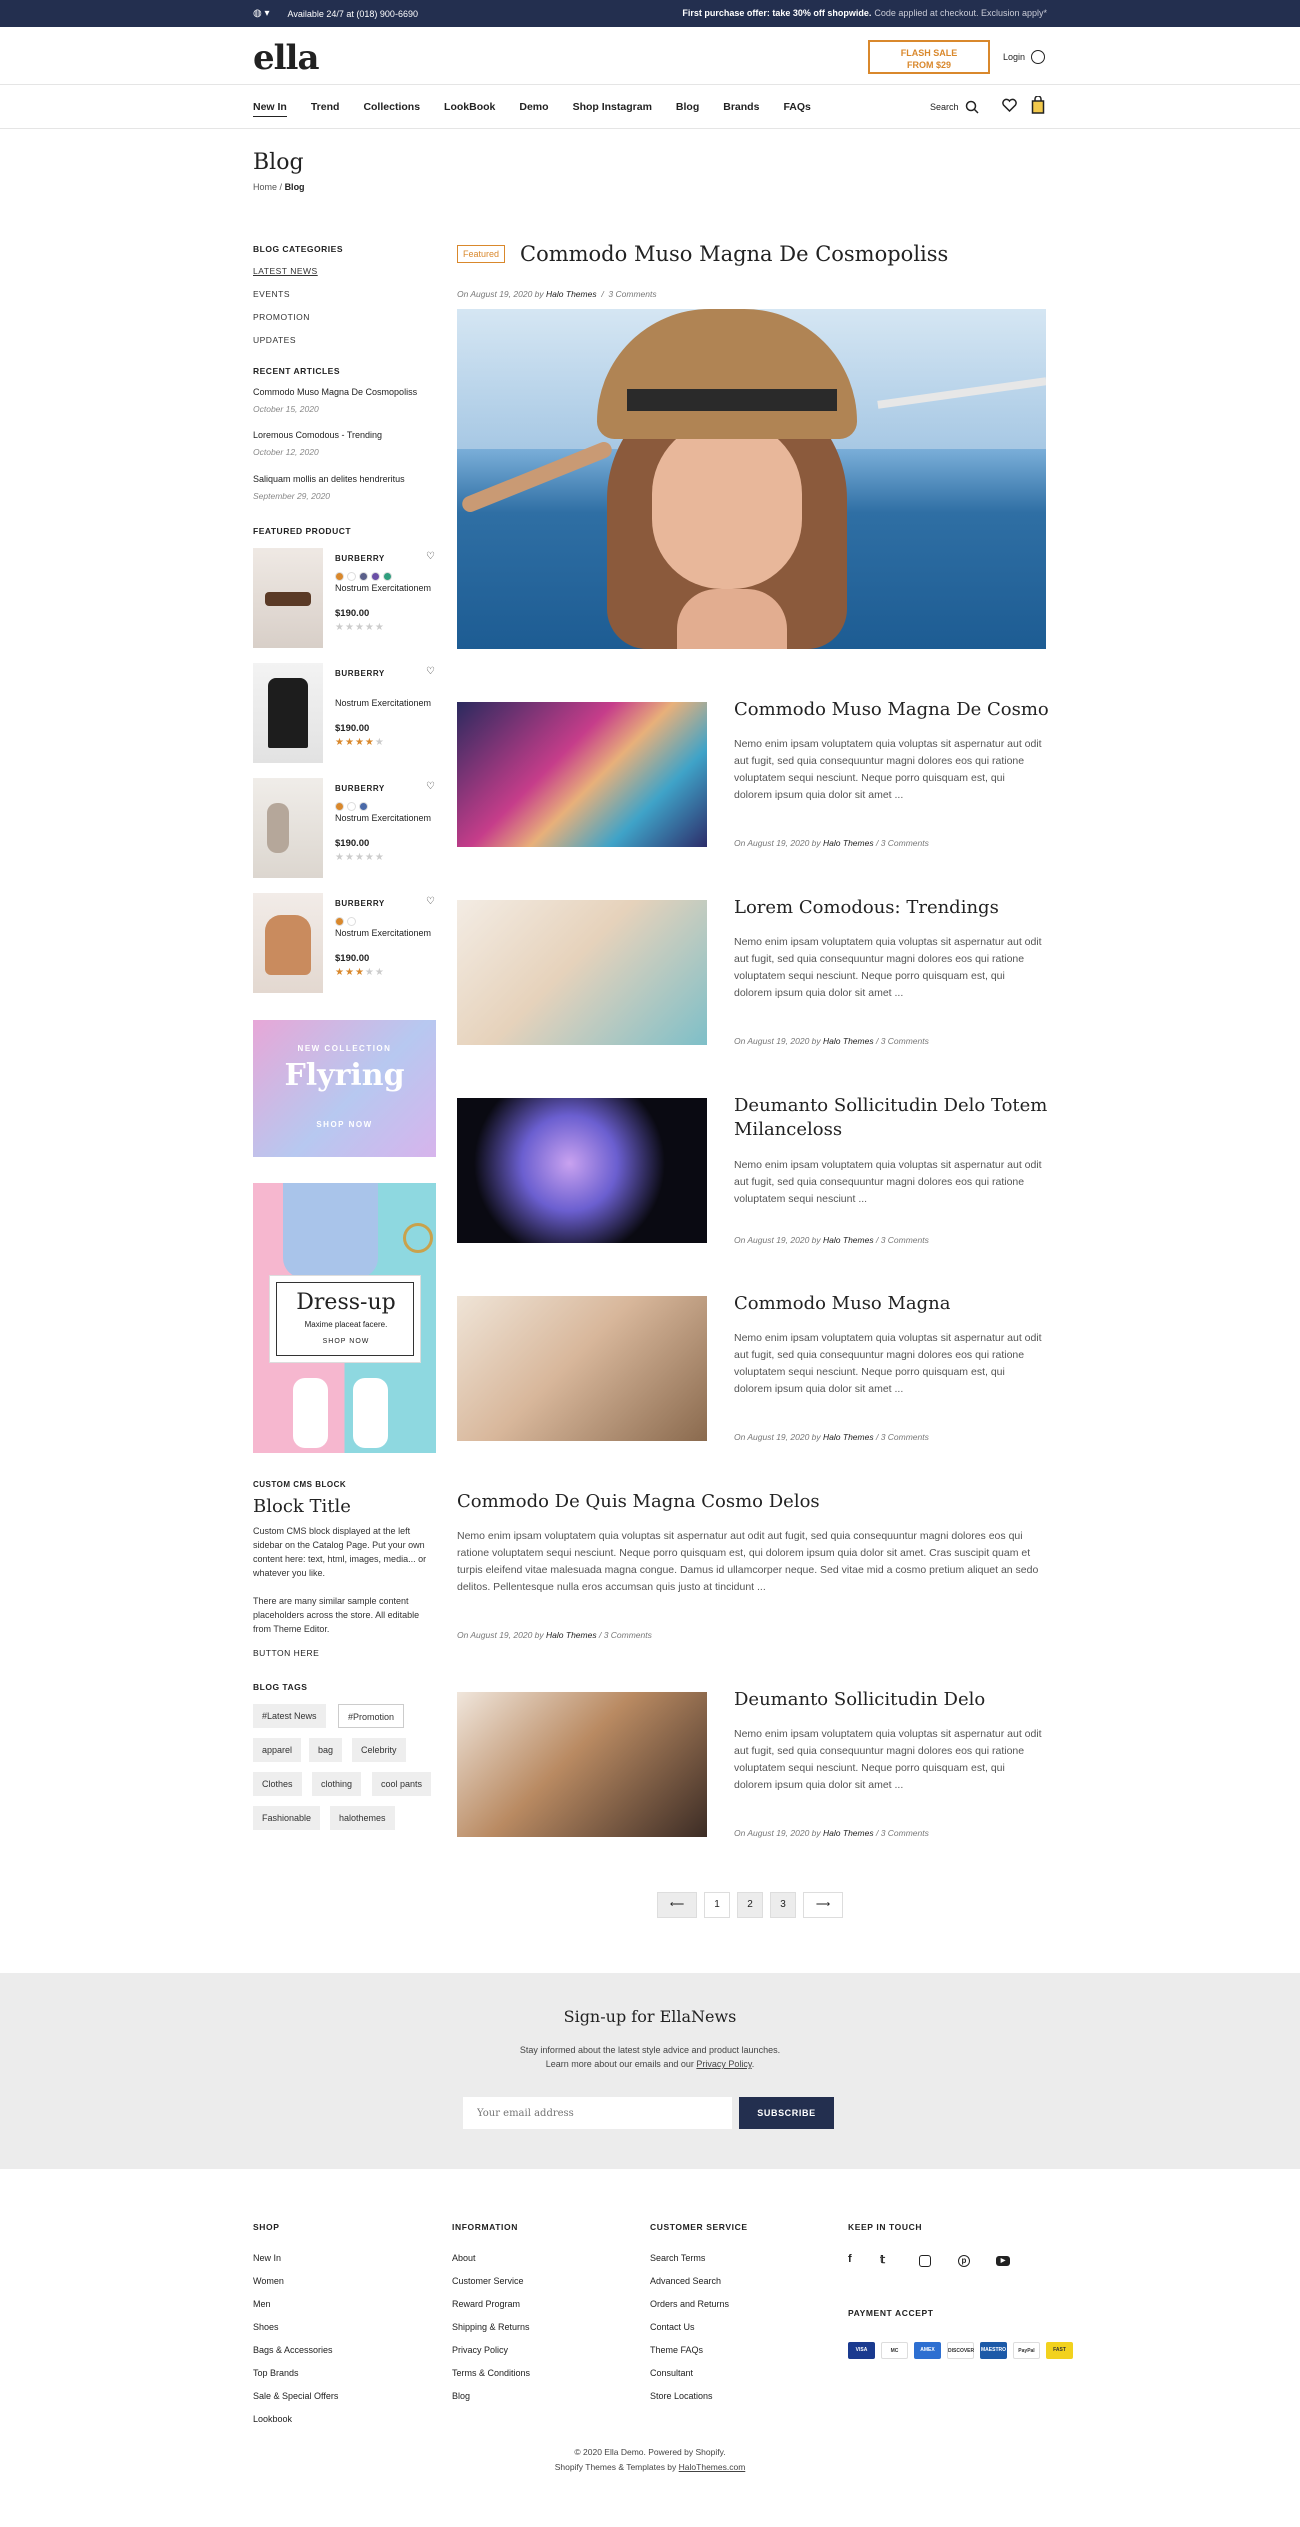 The image size is (1300, 2527). I want to click on page-1-button: 1, so click(717, 1905).